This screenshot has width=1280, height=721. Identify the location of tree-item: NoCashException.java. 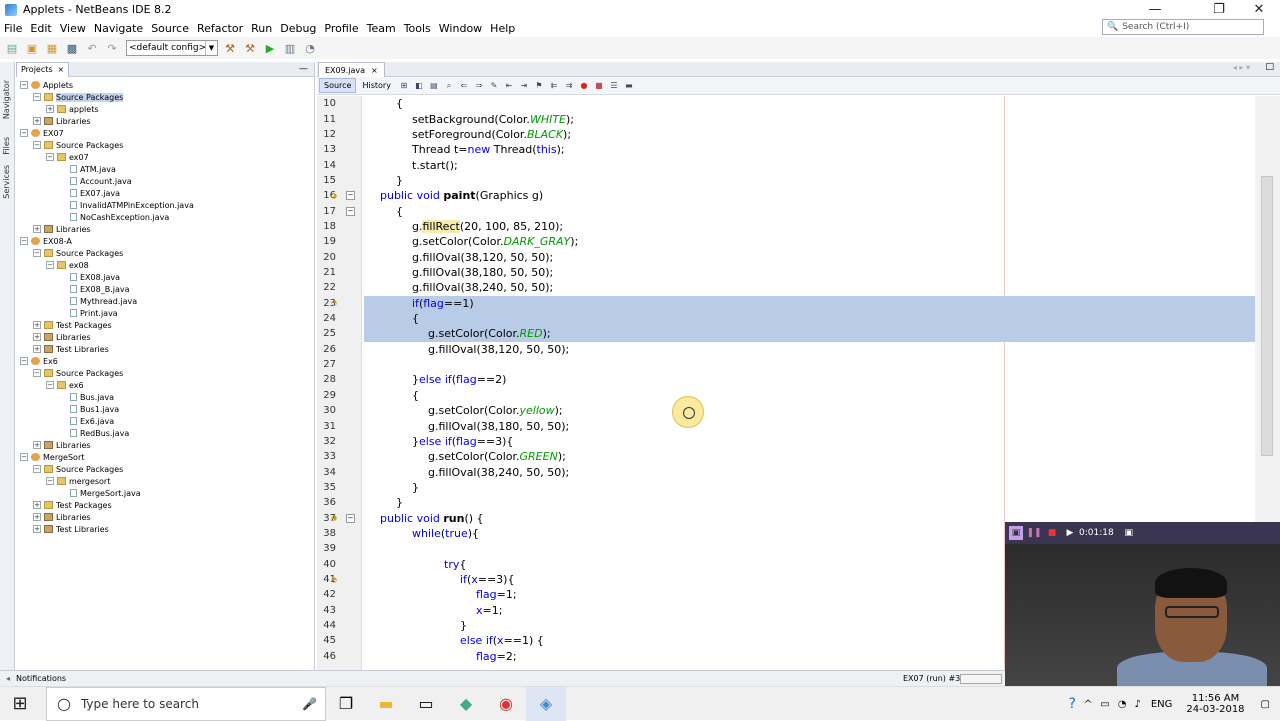
(165, 217).